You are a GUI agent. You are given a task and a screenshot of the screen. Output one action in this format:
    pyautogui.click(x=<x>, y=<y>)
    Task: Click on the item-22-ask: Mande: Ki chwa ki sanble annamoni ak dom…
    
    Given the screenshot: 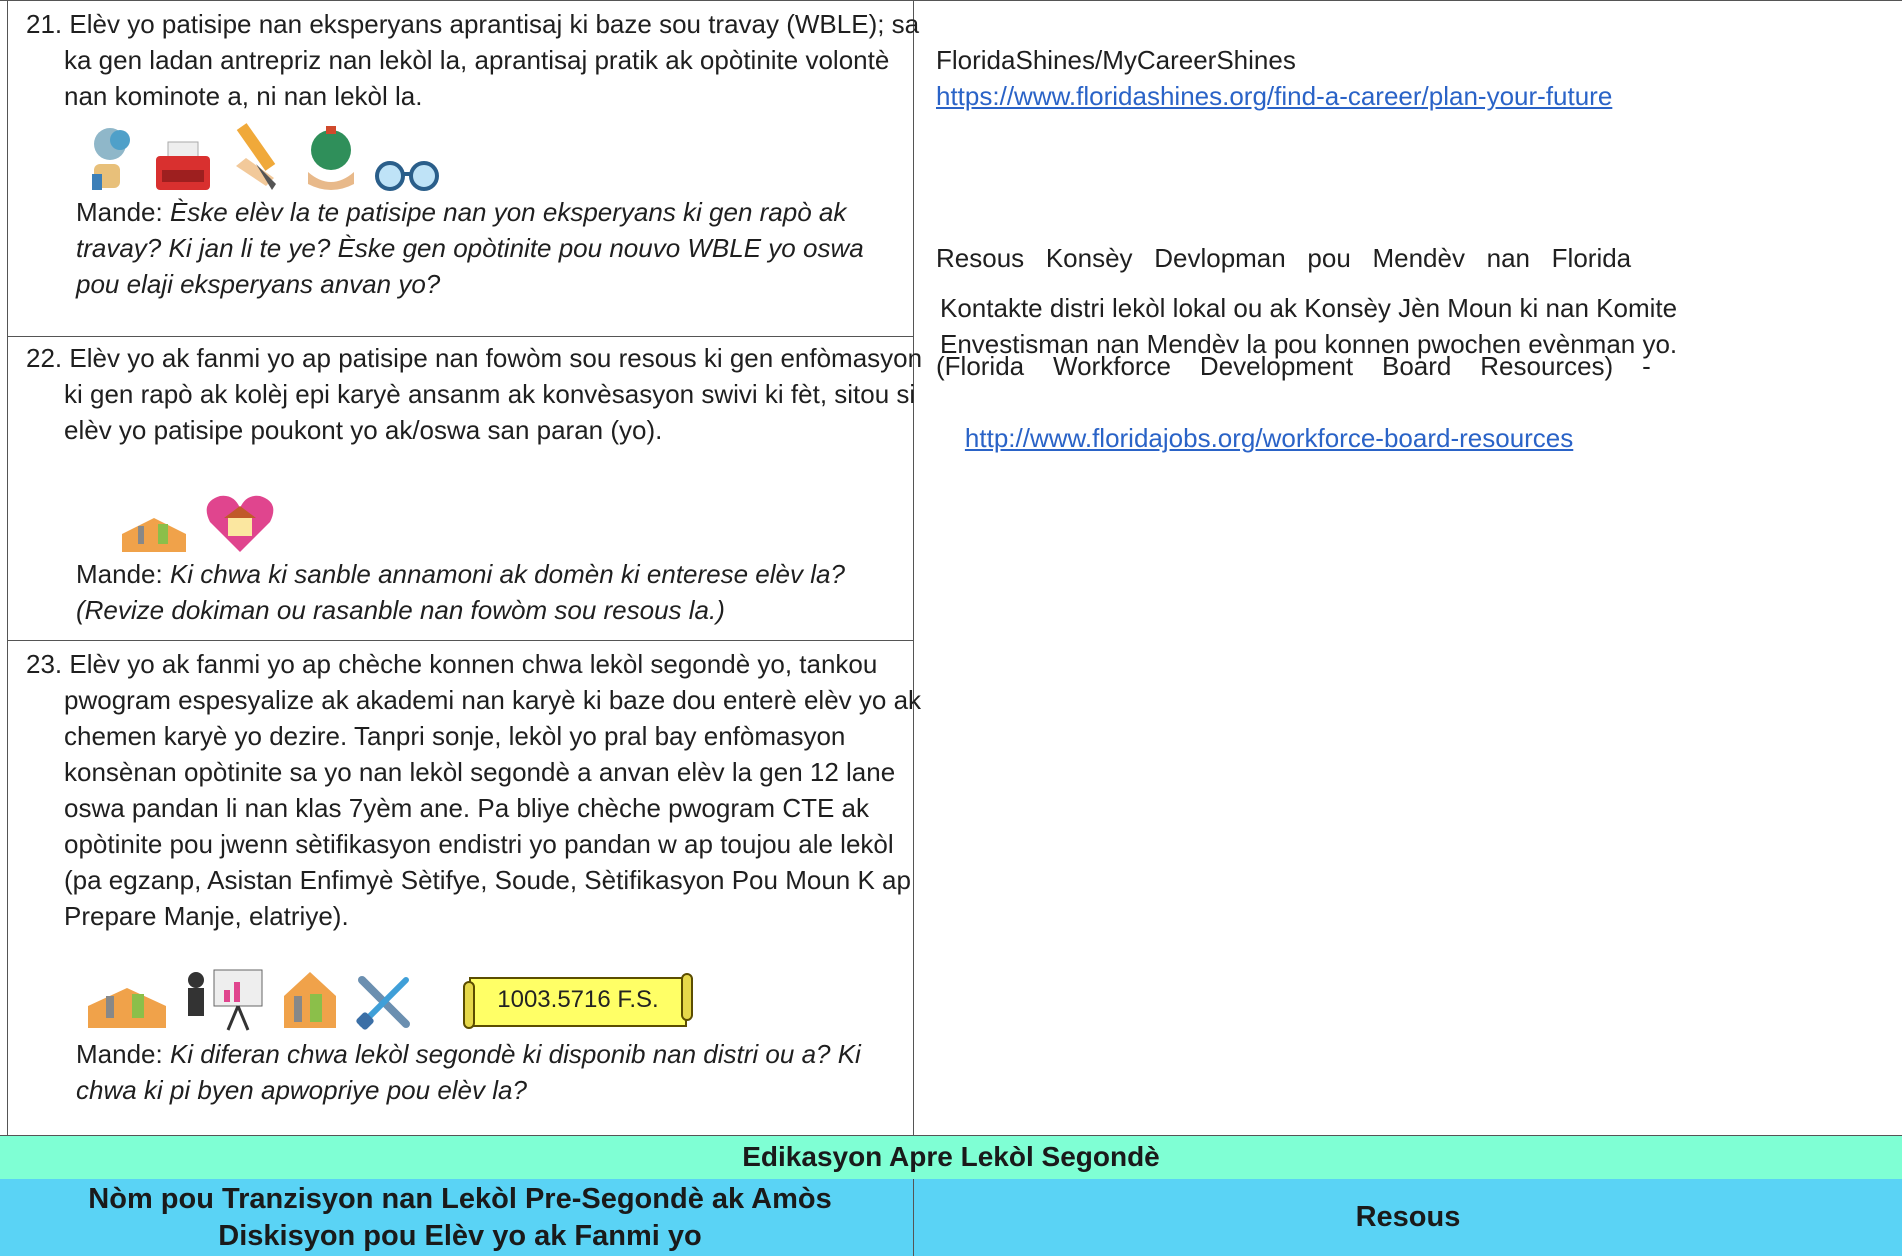 What is the action you would take?
    pyautogui.click(x=460, y=592)
    